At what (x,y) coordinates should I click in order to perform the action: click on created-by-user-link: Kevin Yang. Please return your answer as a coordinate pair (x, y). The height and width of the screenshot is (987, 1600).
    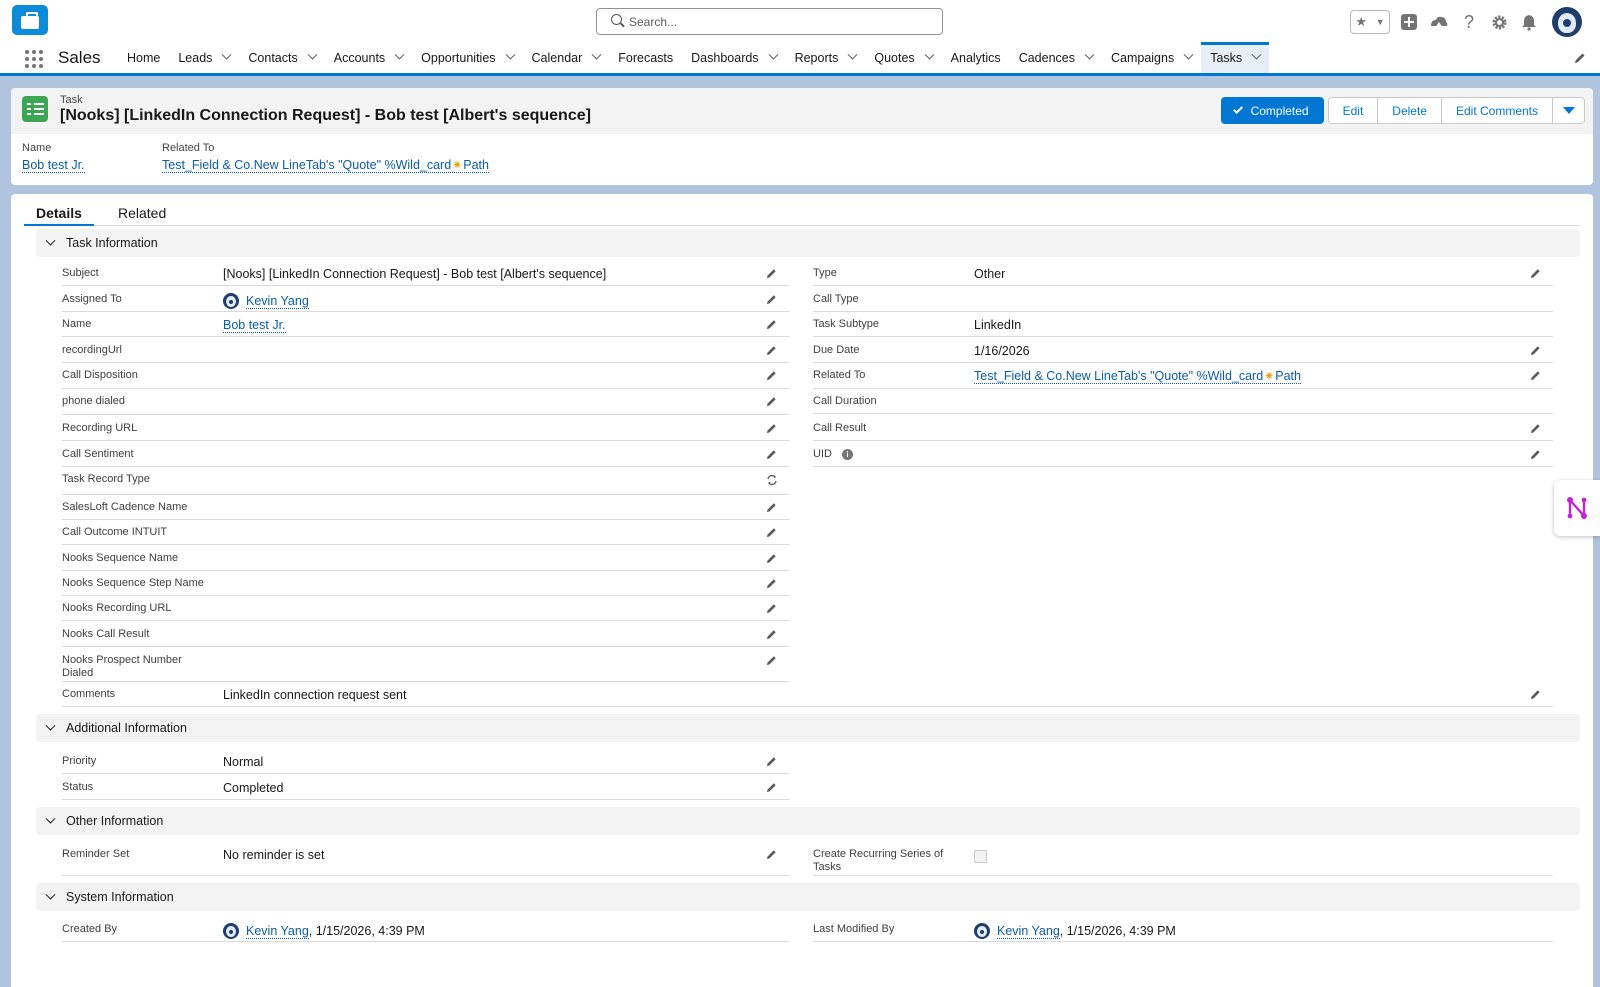
    Looking at the image, I should click on (277, 931).